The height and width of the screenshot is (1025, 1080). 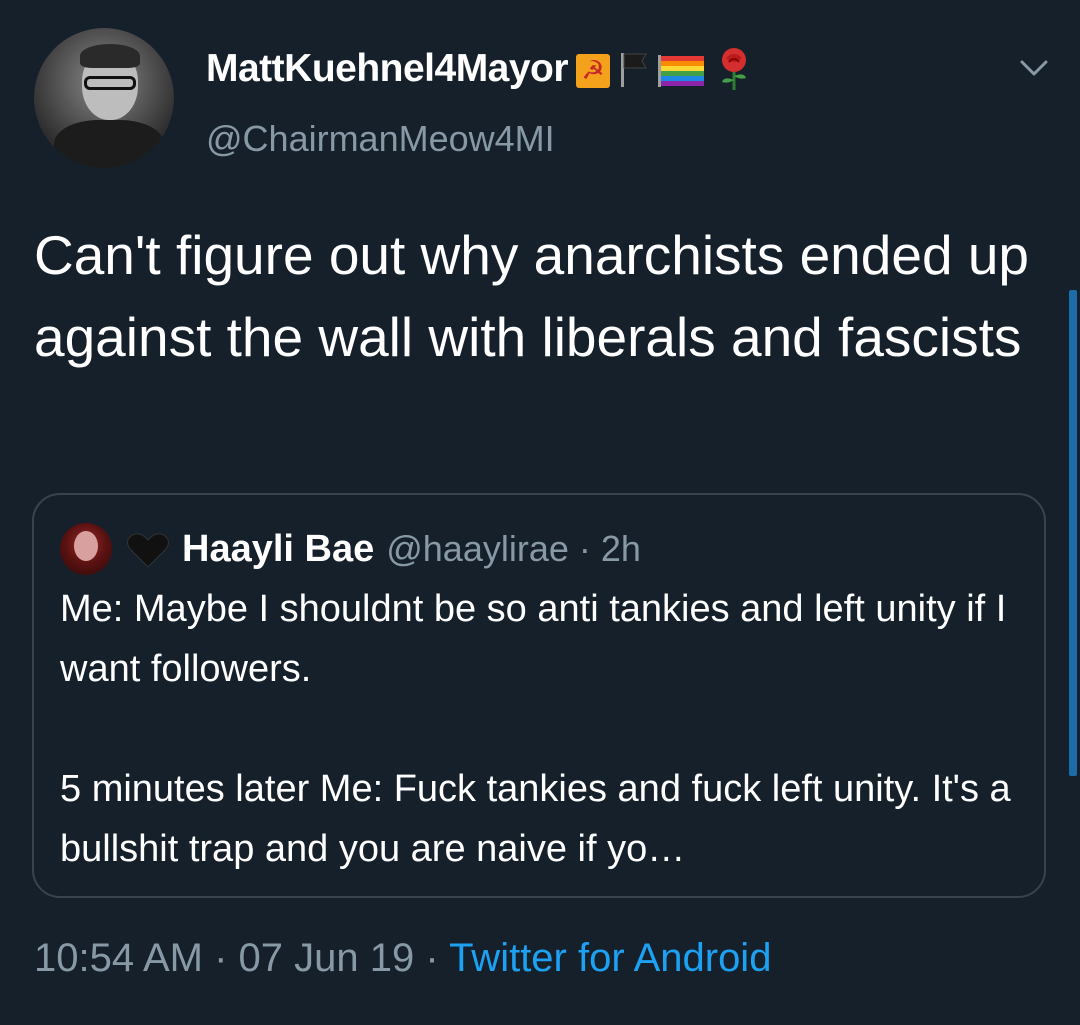 What do you see at coordinates (110, 56) in the screenshot?
I see `avatar-hair` at bounding box center [110, 56].